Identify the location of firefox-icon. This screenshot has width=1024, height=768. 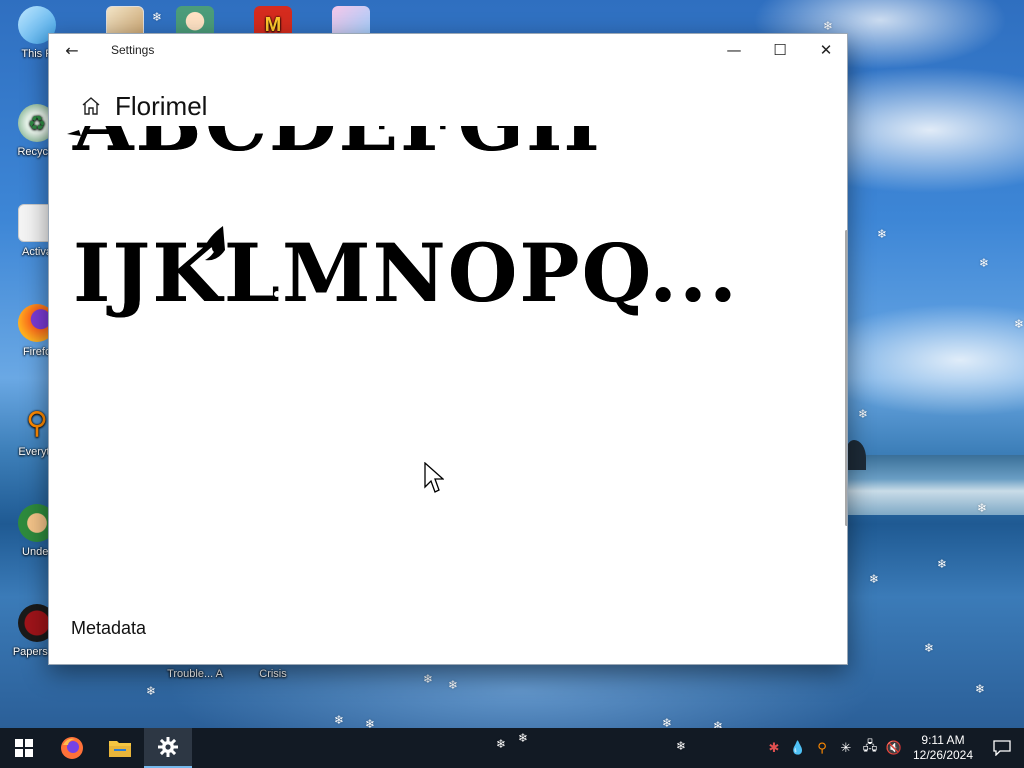
(72, 748).